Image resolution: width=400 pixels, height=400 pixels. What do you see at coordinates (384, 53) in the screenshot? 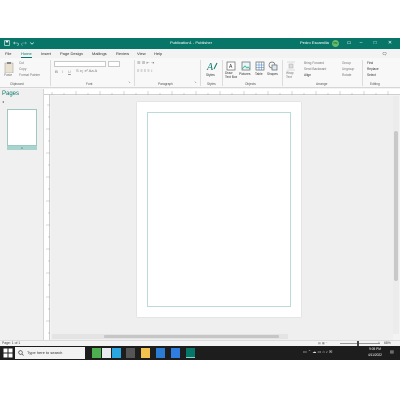
I see `comments-icon: 🗨` at bounding box center [384, 53].